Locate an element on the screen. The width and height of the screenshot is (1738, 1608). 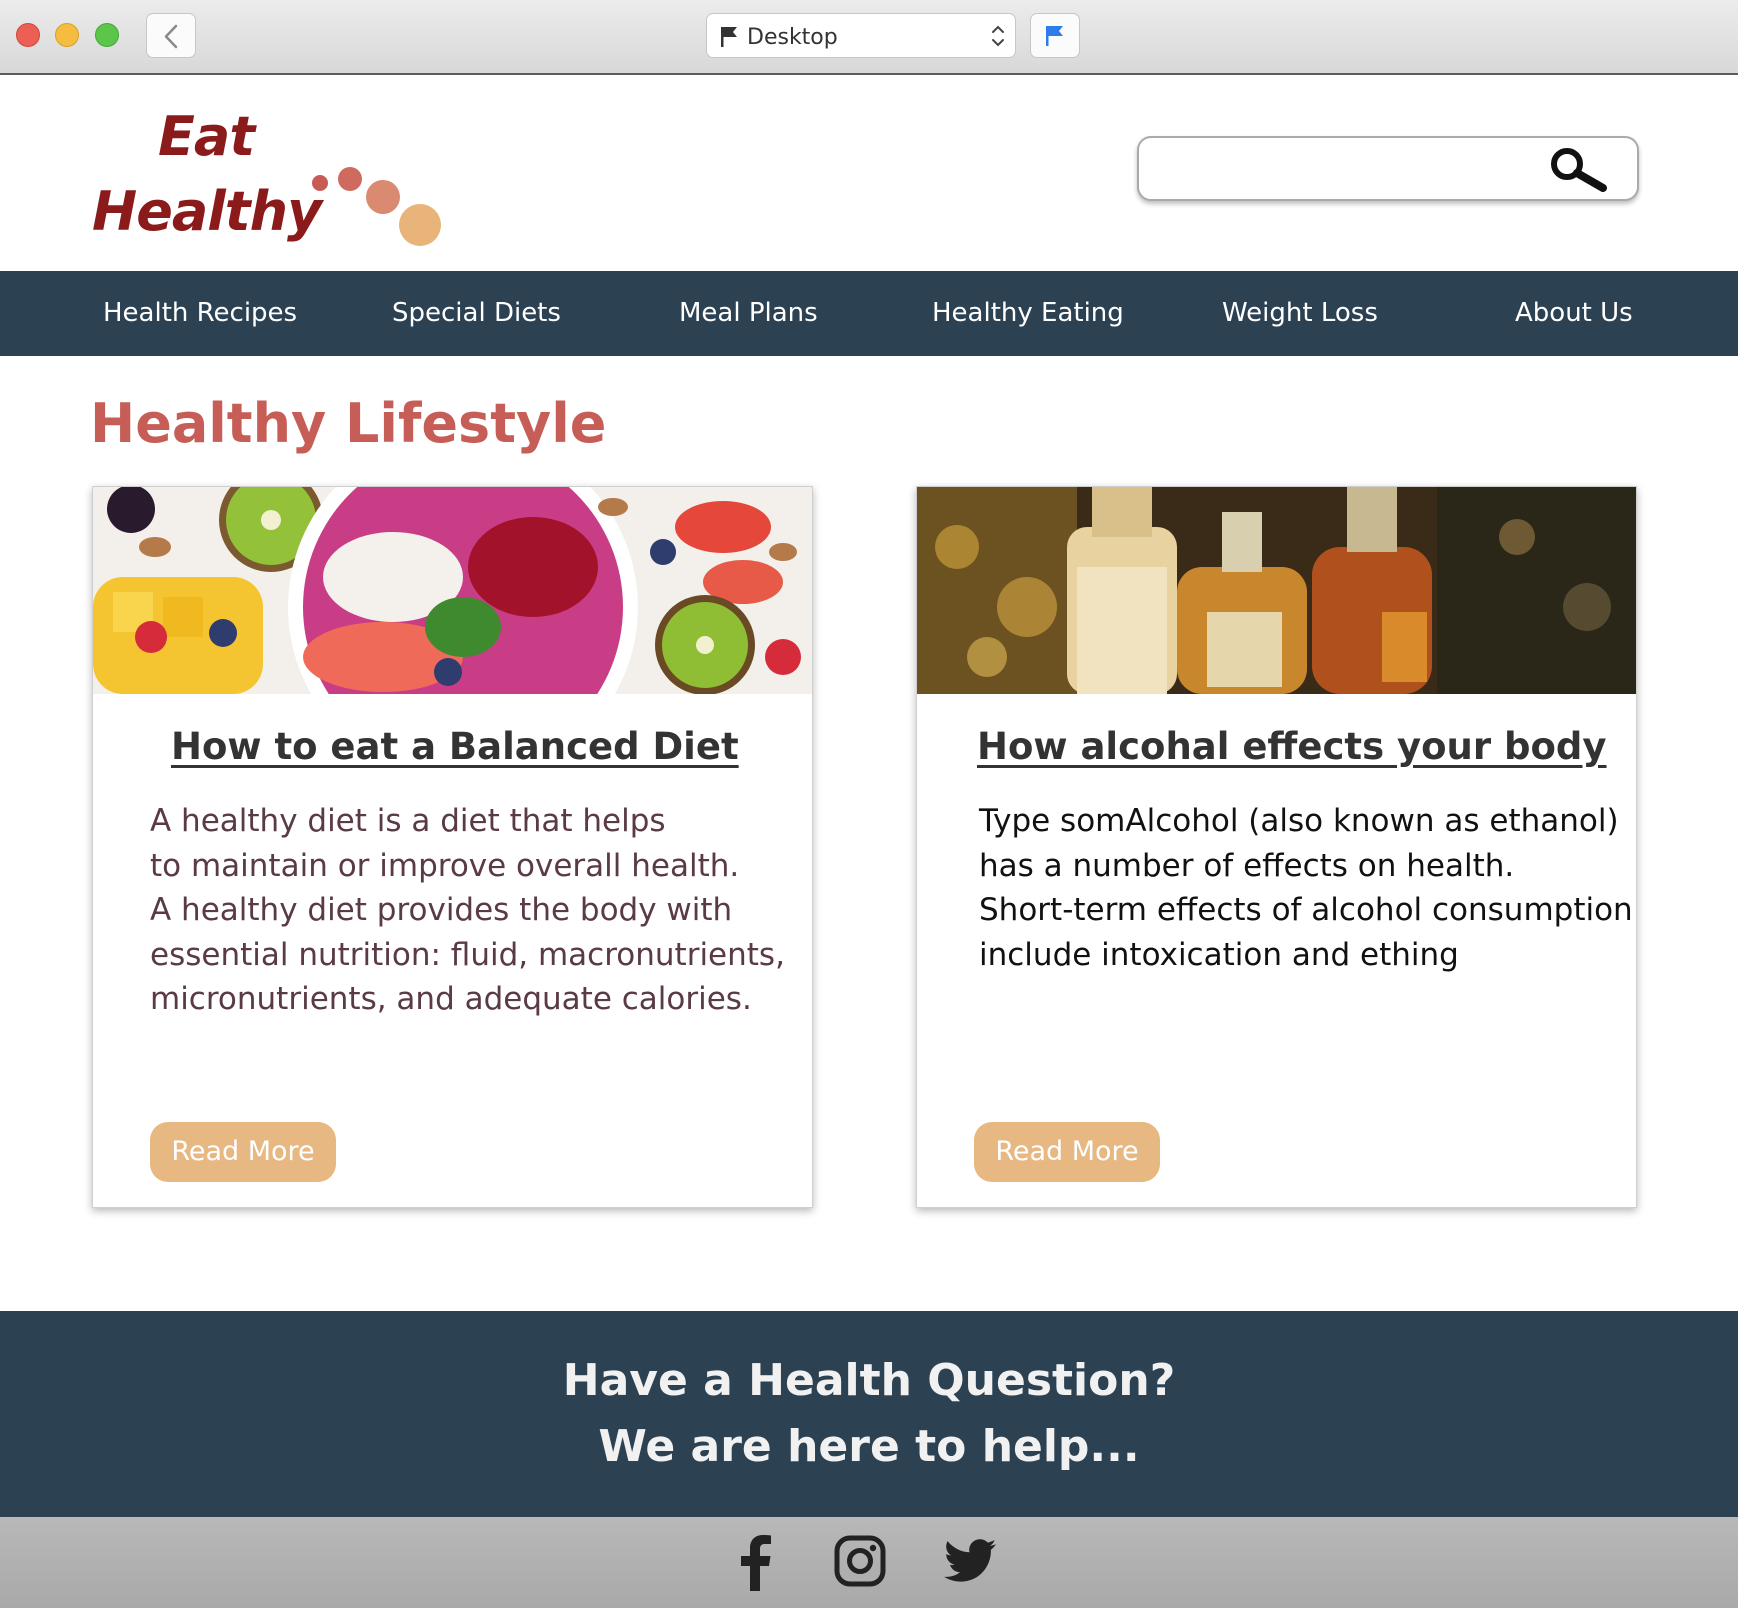
card-body-line: A healthy diet is a diet that helps is located at coordinates (408, 821).